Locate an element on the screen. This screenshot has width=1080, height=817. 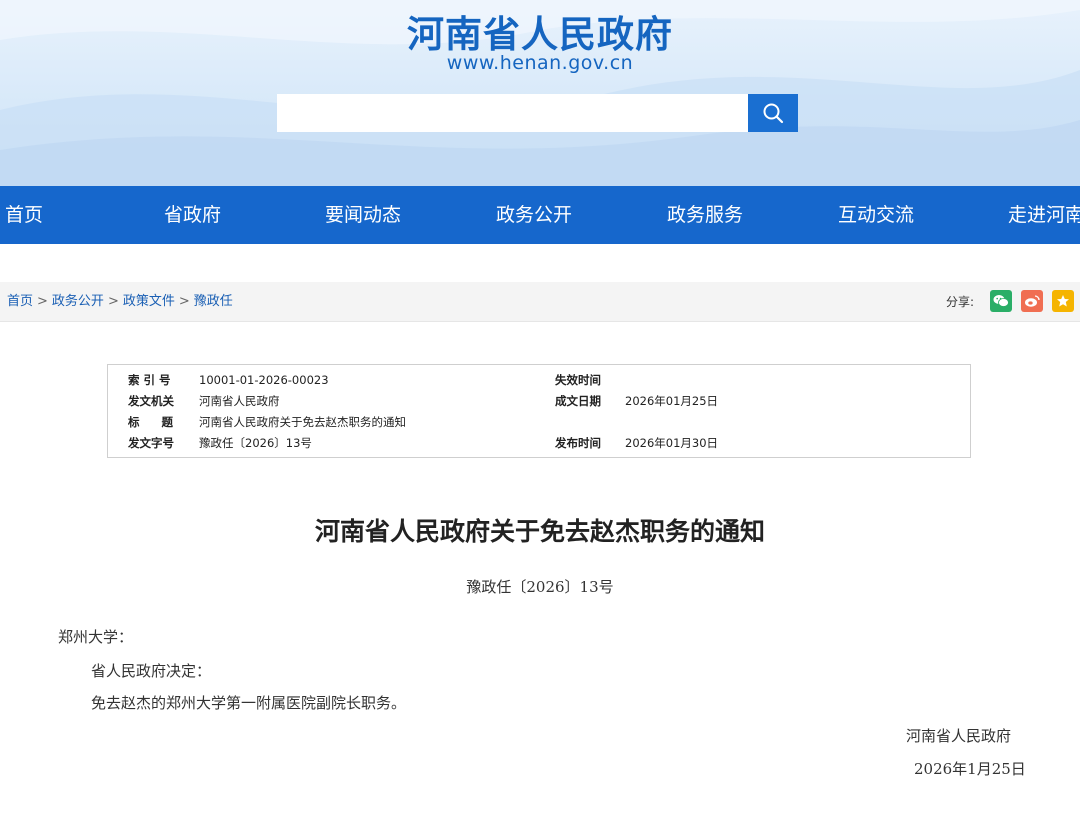
share-weibo-button is located at coordinates (1032, 301).